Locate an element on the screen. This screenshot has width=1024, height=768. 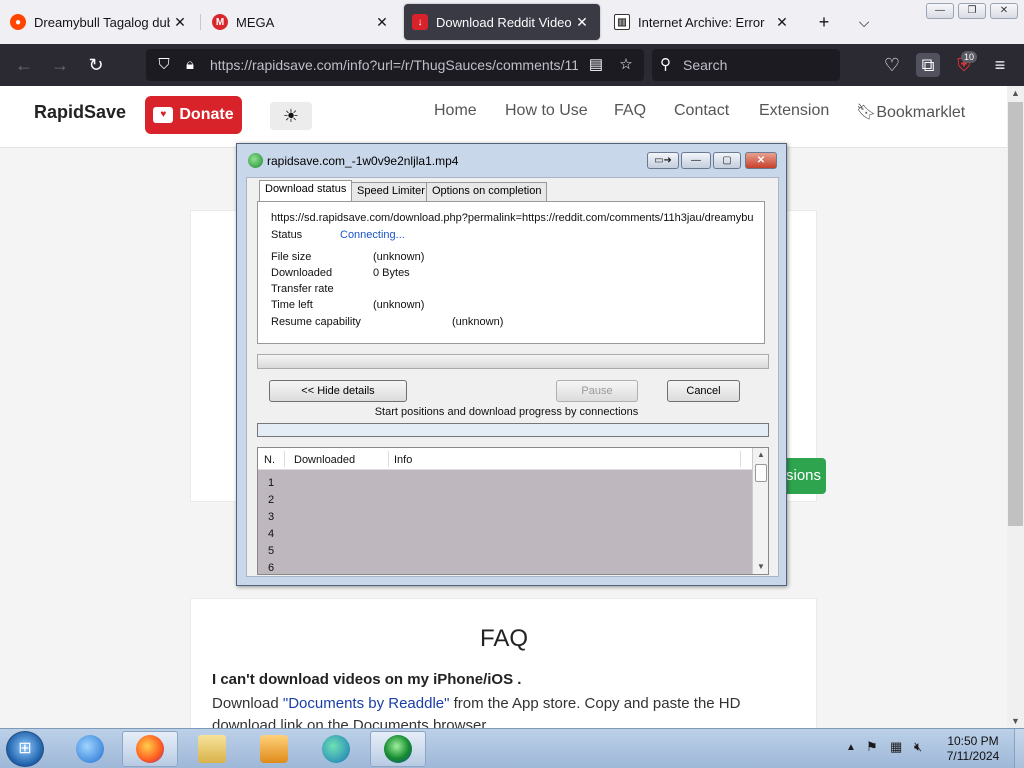
start-button-windows-icon: ⊞ is located at coordinates (25, 749).